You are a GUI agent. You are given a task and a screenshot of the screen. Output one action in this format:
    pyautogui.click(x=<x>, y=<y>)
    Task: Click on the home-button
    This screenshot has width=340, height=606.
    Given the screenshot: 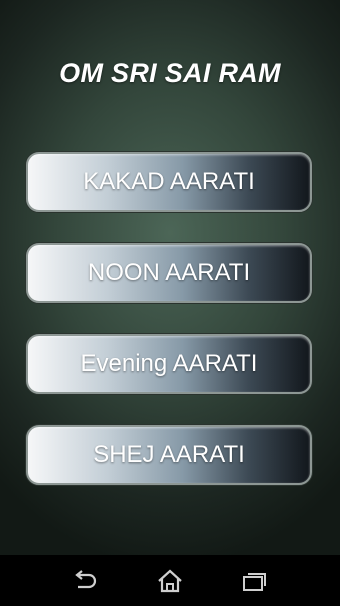 What is the action you would take?
    pyautogui.click(x=170, y=581)
    